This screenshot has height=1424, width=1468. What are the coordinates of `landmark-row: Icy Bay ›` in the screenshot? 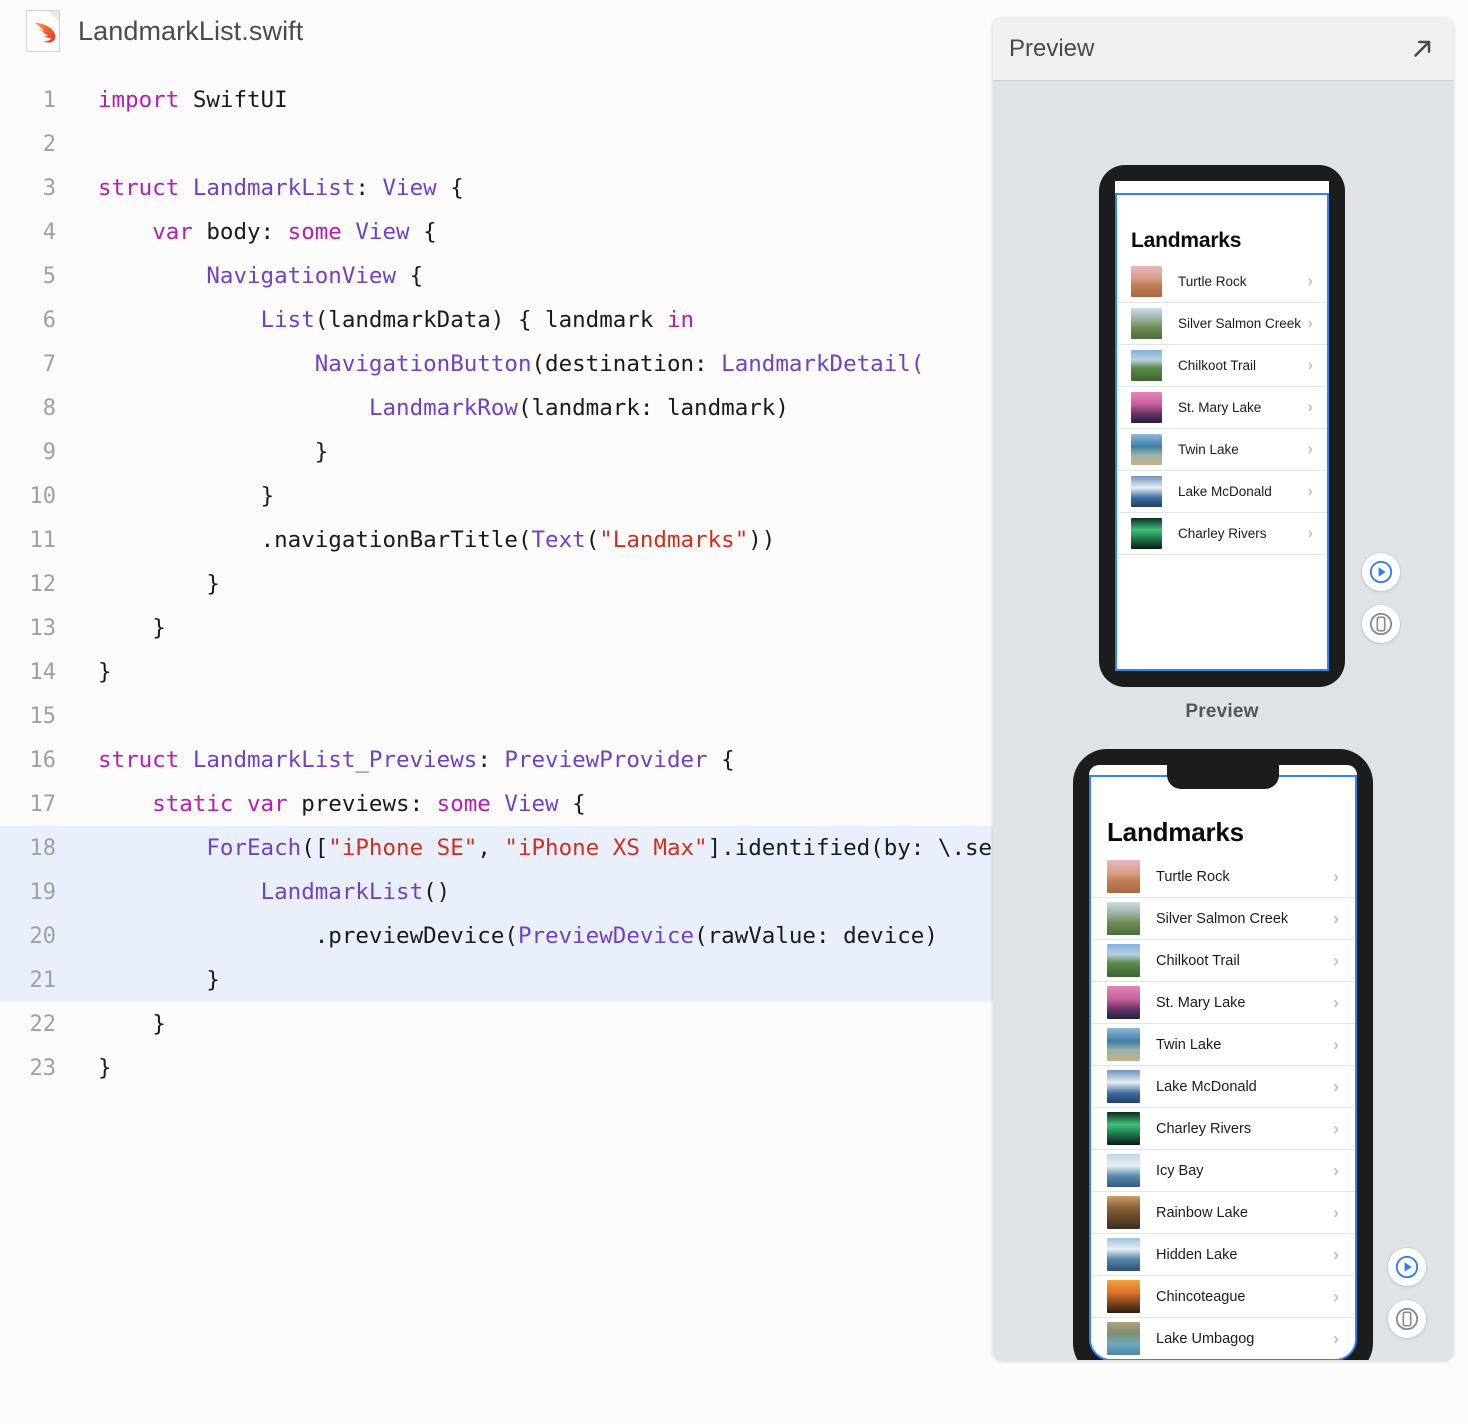 It's located at (1223, 1171).